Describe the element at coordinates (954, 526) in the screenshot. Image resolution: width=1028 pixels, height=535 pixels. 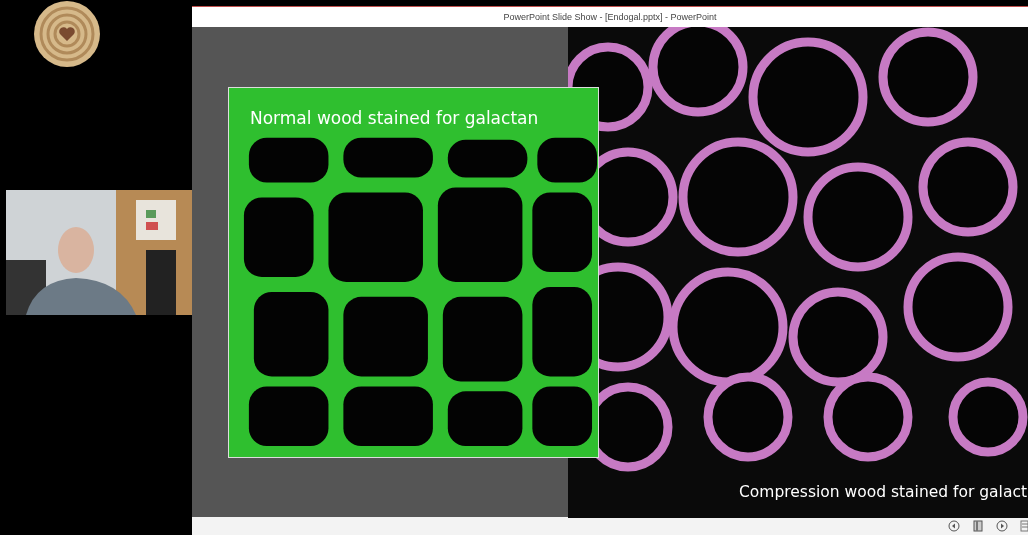
I see `previous-slide-button` at that location.